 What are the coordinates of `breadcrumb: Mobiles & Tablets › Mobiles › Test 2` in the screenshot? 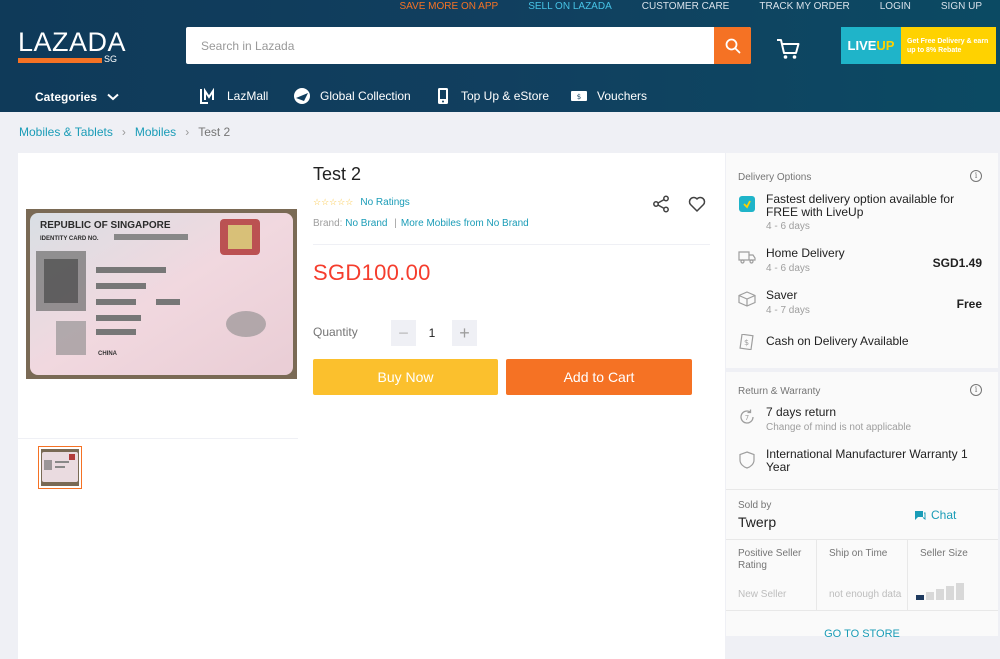 It's located at (124, 132).